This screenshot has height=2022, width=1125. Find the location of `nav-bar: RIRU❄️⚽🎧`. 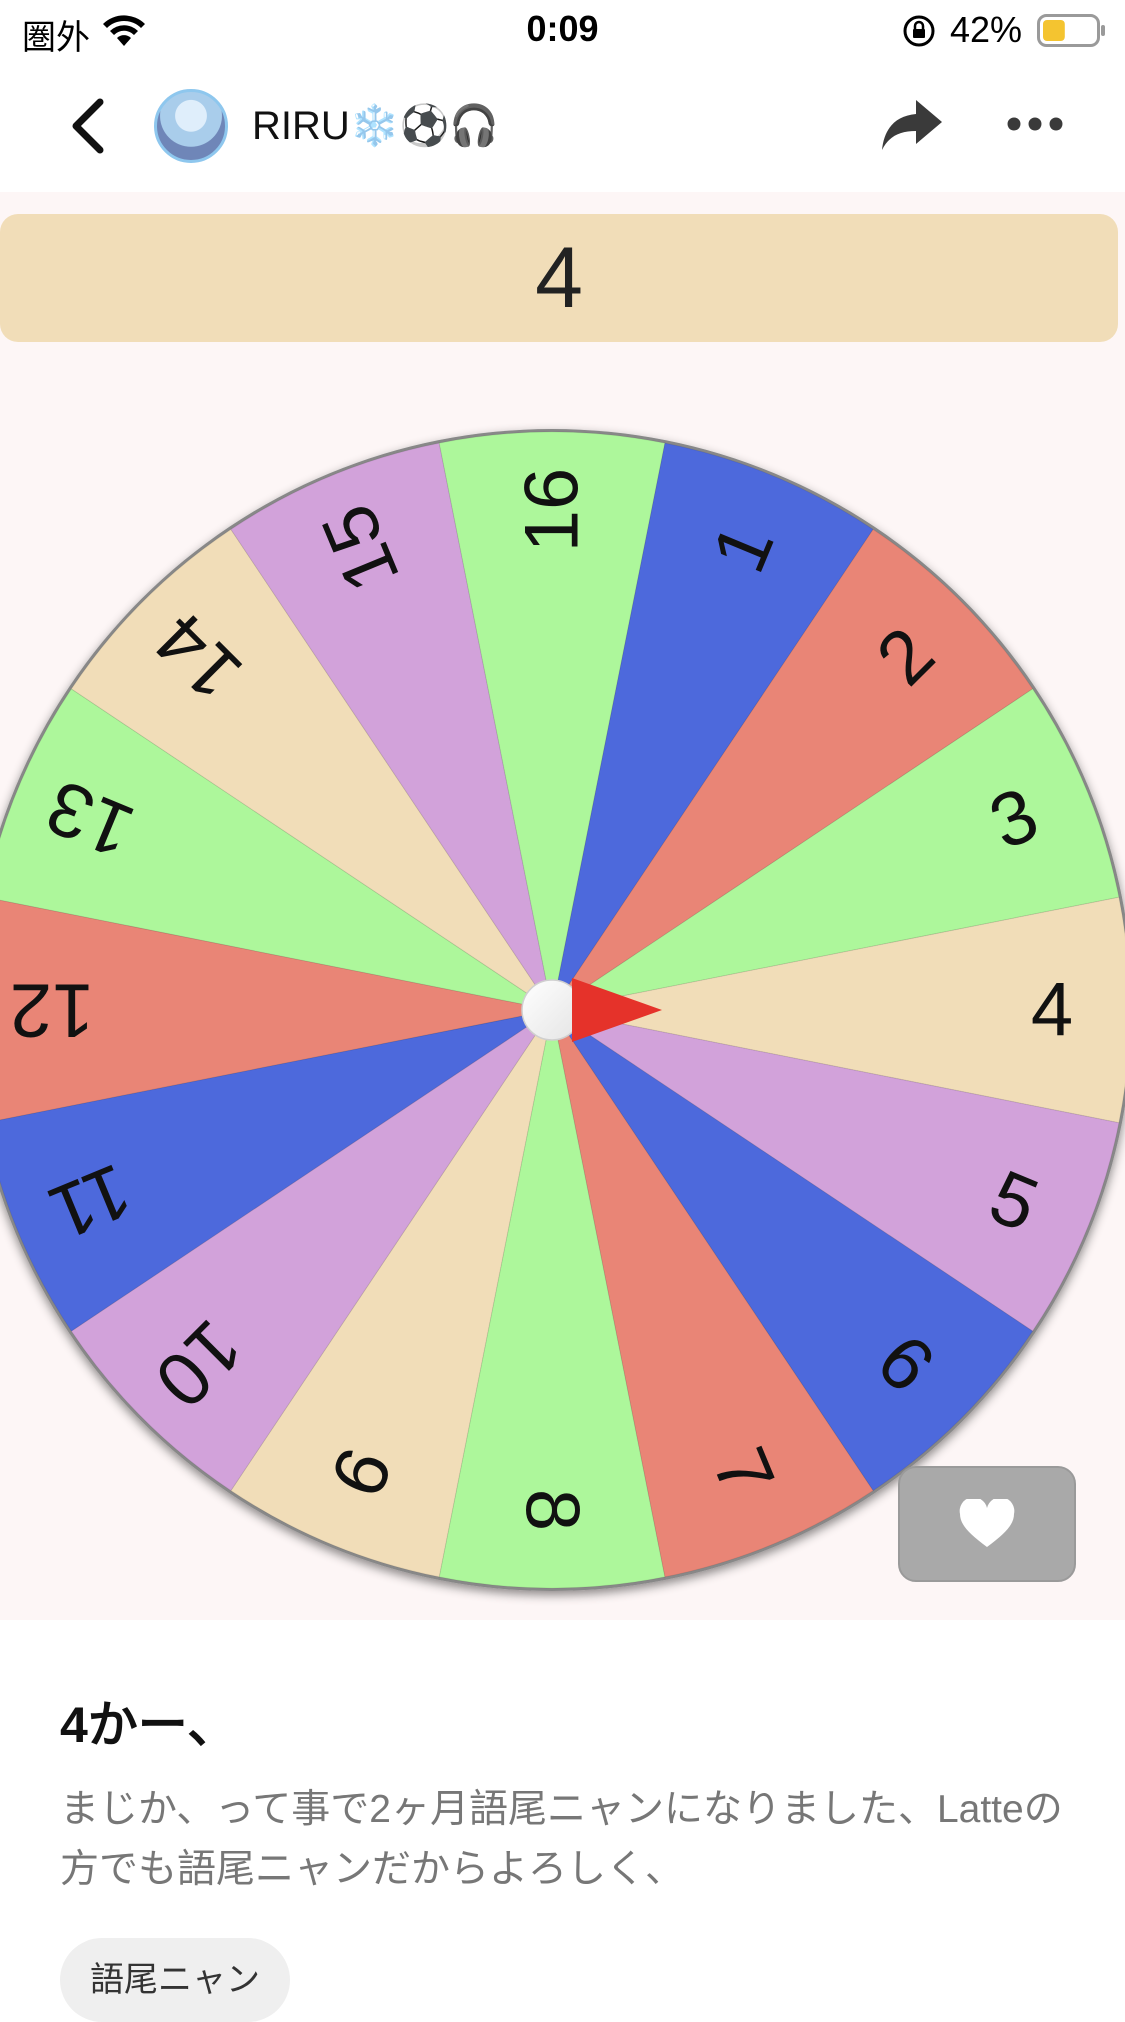

nav-bar: RIRU❄️⚽🎧 is located at coordinates (562, 127).